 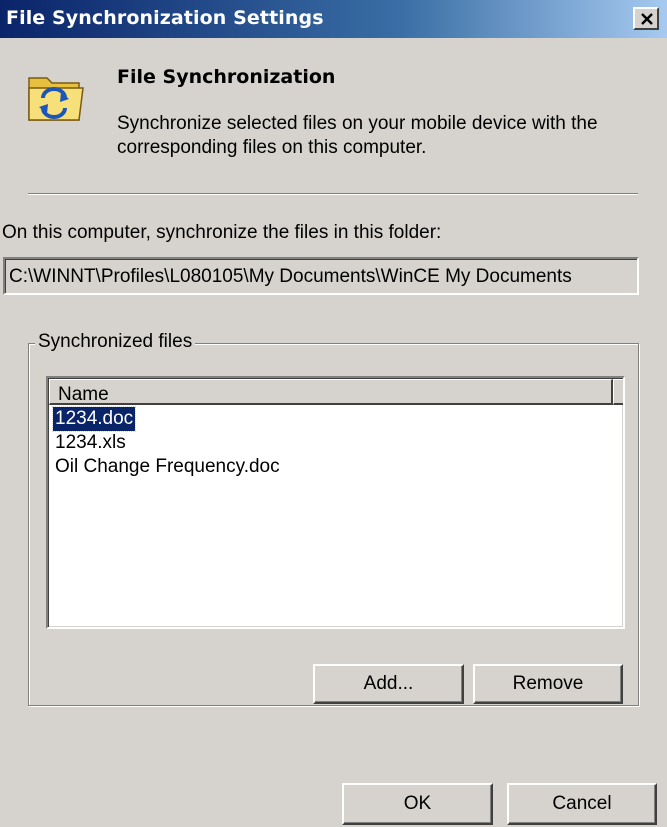 I want to click on column-header-filler, so click(x=618, y=392).